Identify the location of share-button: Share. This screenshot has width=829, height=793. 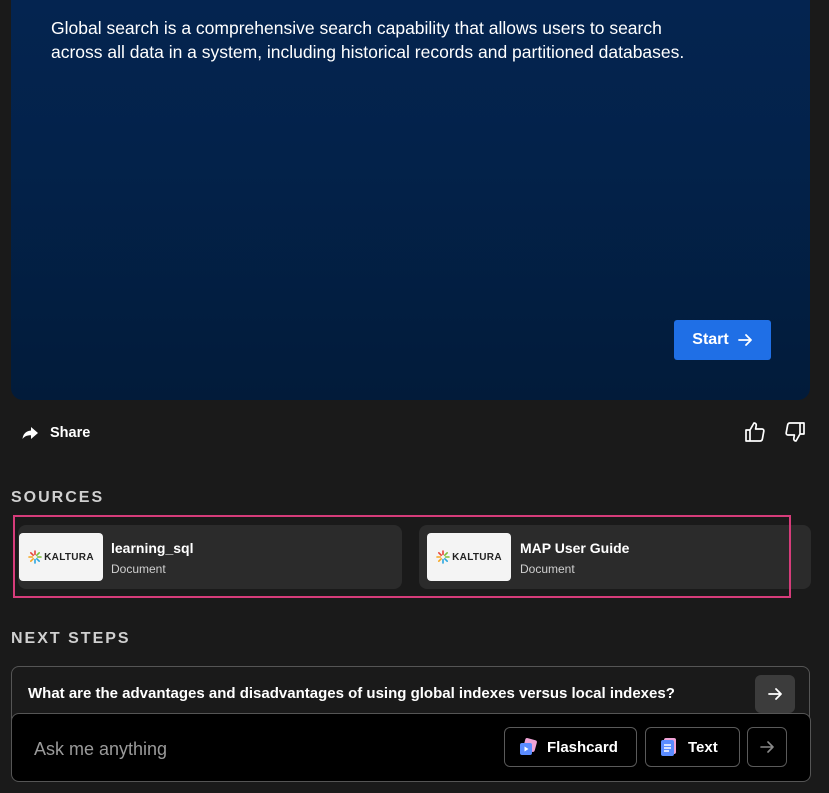
(55, 433).